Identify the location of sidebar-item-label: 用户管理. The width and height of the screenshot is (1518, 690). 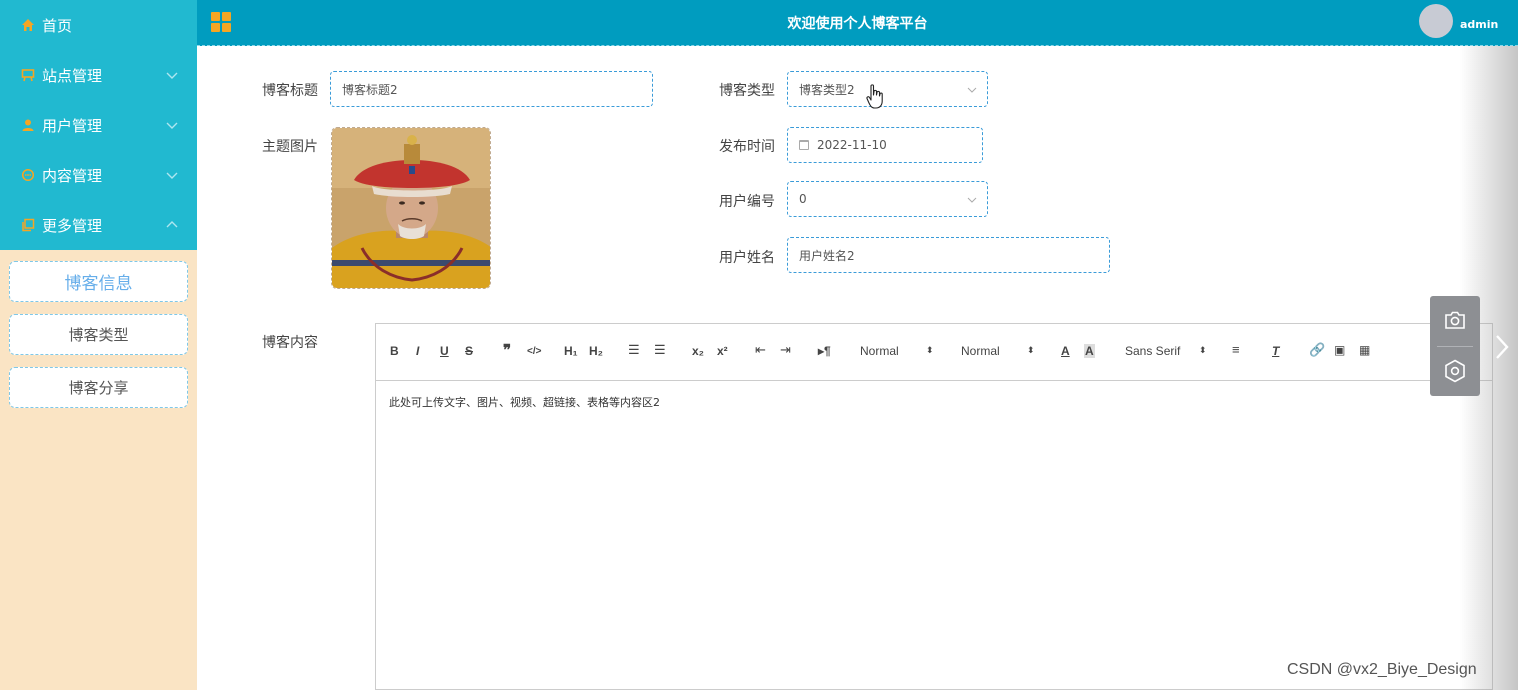
(72, 125).